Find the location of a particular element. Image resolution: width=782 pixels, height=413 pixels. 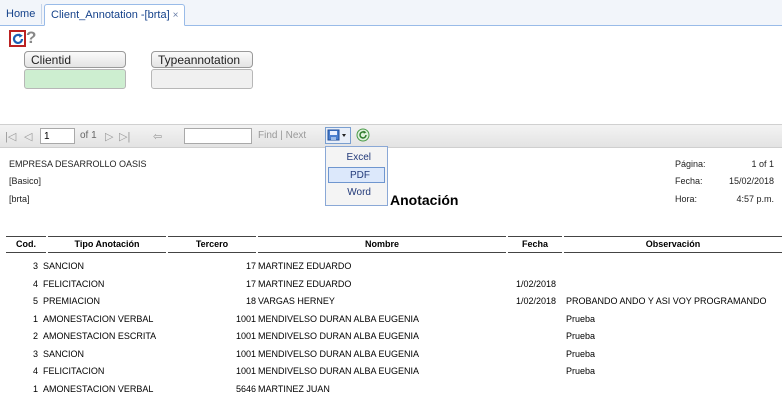

report-toolbar: |◁ ◁ 1 of 1 ▷ ▷| ⇦ Find | Next is located at coordinates (391, 136).